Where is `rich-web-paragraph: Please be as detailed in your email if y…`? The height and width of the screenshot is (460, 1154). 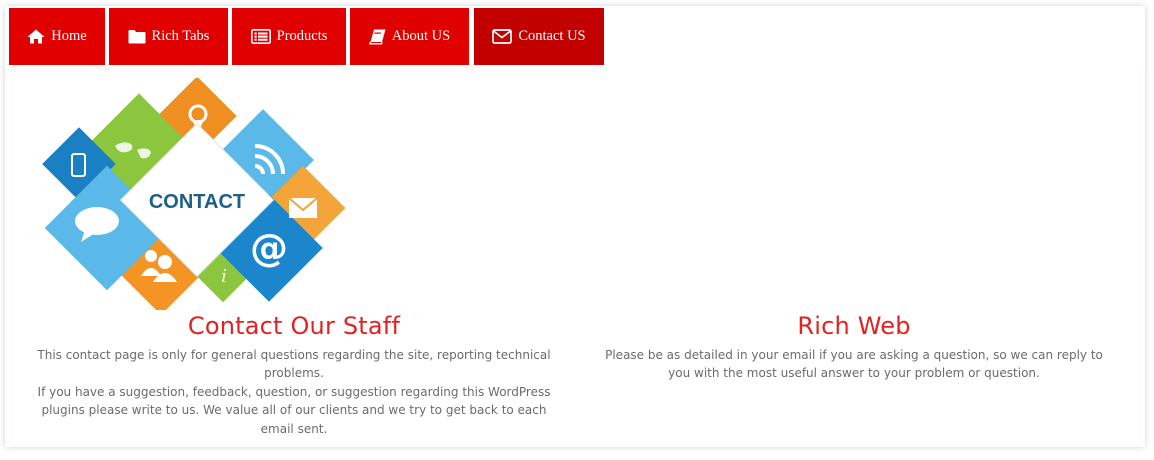 rich-web-paragraph: Please be as detailed in your email if y… is located at coordinates (854, 364).